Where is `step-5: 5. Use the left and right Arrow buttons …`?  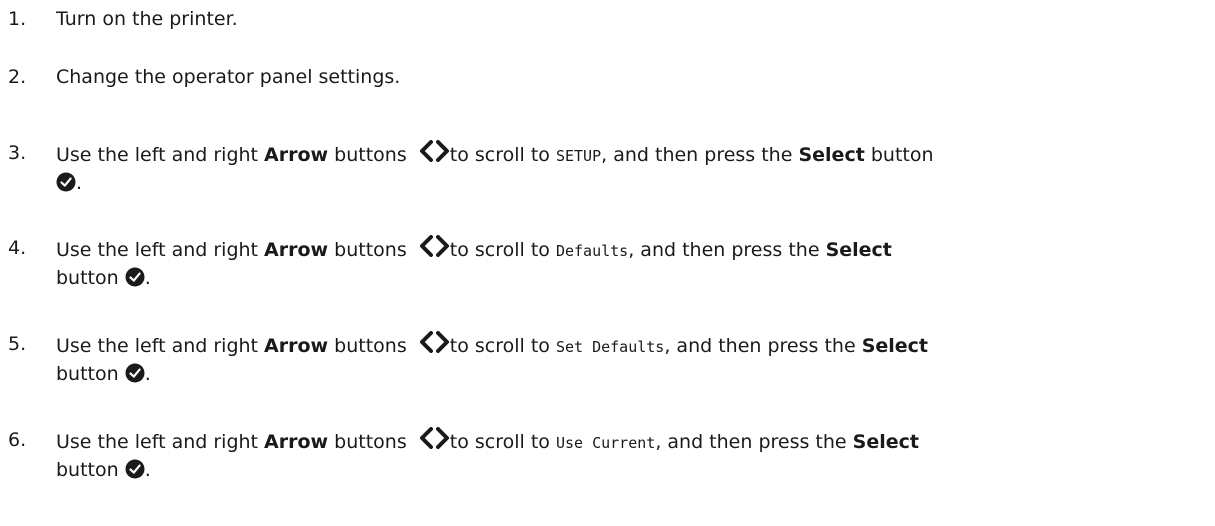 step-5: 5. Use the left and right Arrow buttons … is located at coordinates (603, 359).